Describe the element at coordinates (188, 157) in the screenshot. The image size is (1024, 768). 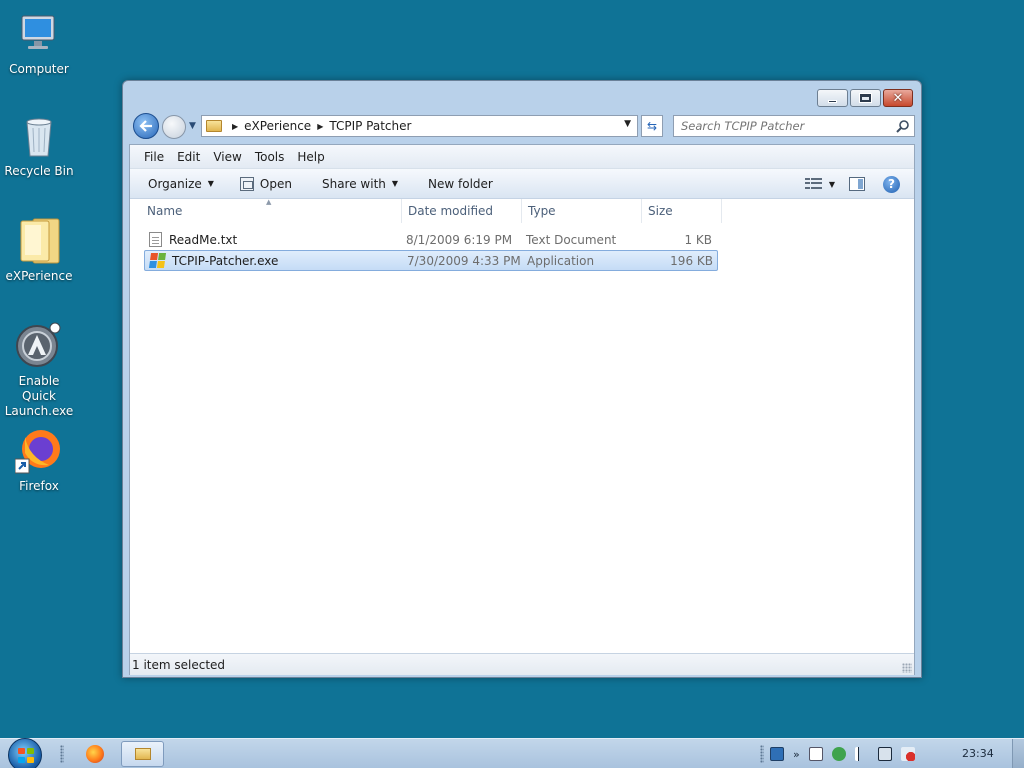
I see `menu-edit: Edit` at that location.